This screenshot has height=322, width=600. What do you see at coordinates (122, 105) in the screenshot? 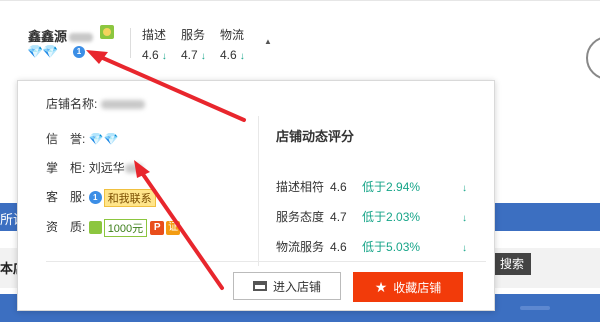
I see `blurred-shop-name` at bounding box center [122, 105].